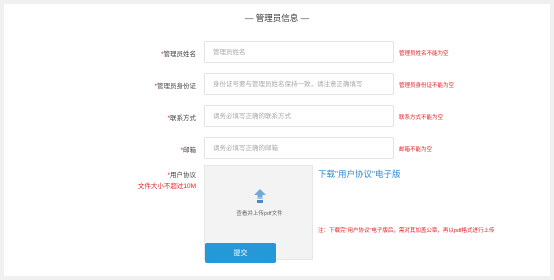  I want to click on agreement-note: 注：下载完"用户协议"电子版后，需对其加盖公章，再以pdf格式进行上传, so click(406, 231).